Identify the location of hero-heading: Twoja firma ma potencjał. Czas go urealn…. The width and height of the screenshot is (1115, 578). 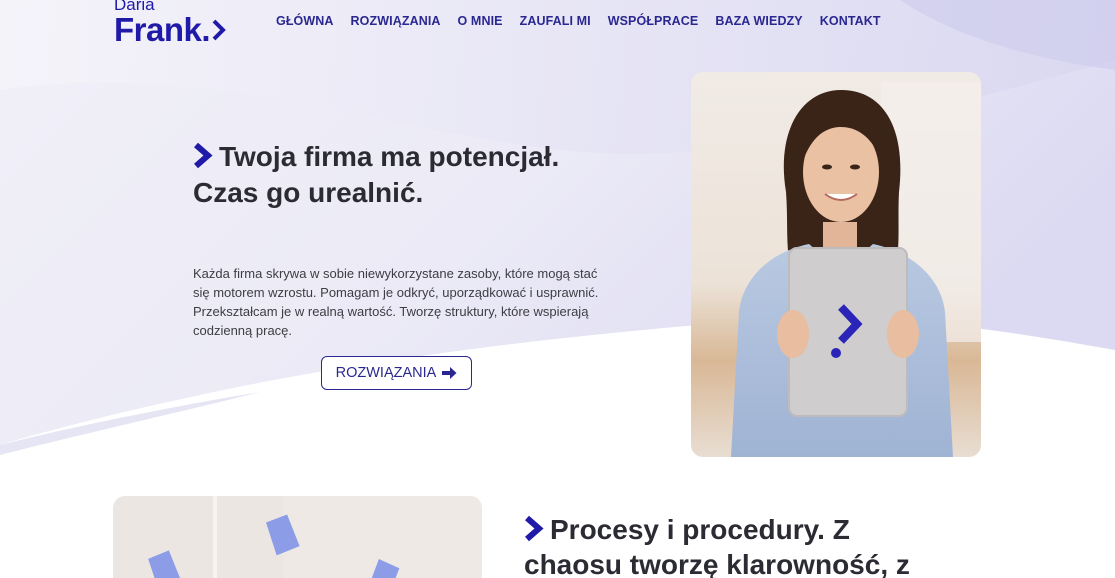
(383, 175).